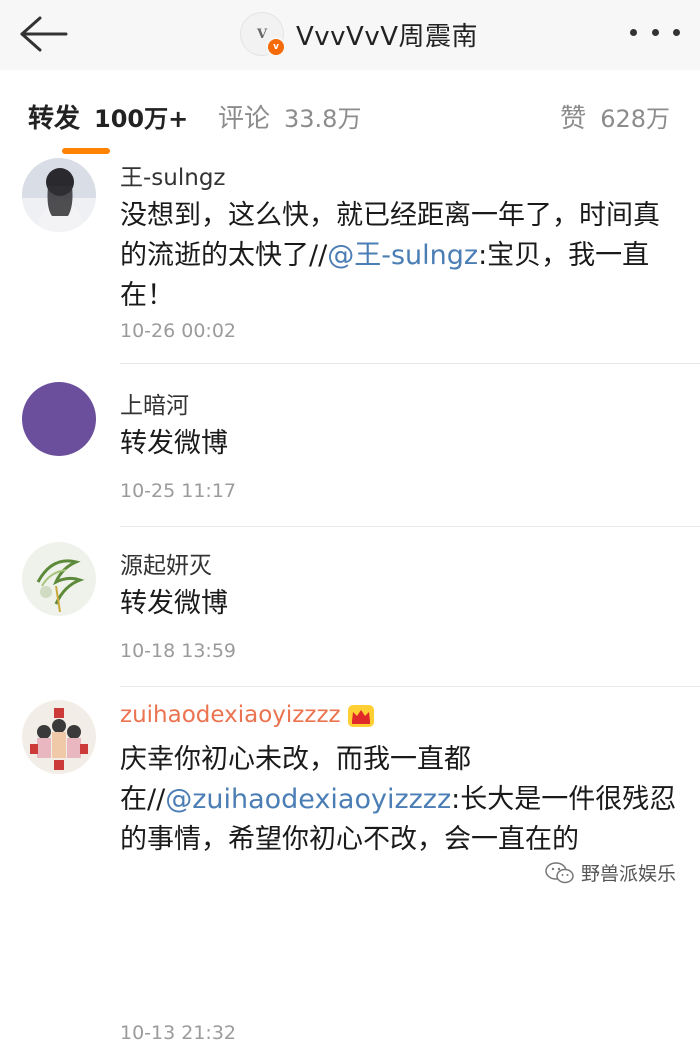 This screenshot has width=700, height=1044. I want to click on author-avatar: V v, so click(263, 34).